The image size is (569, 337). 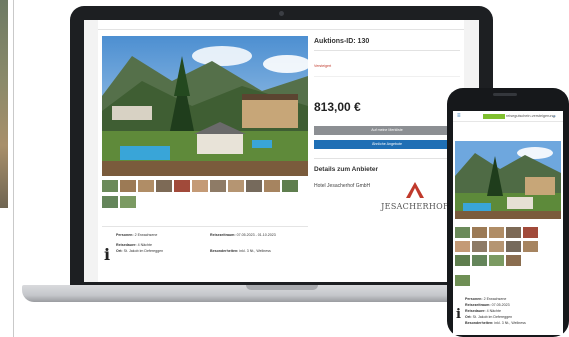 What do you see at coordinates (415, 206) in the screenshot?
I see `logo-wordmark: JESACHERHOF` at bounding box center [415, 206].